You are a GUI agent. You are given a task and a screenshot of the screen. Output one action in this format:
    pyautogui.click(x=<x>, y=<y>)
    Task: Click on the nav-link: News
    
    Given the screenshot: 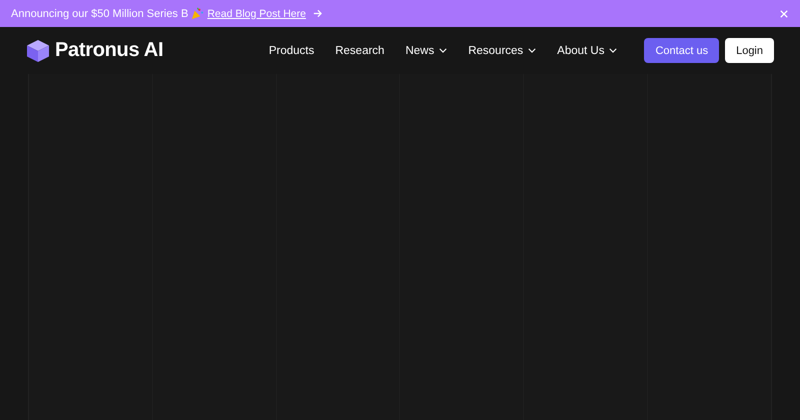 What is the action you would take?
    pyautogui.click(x=426, y=50)
    